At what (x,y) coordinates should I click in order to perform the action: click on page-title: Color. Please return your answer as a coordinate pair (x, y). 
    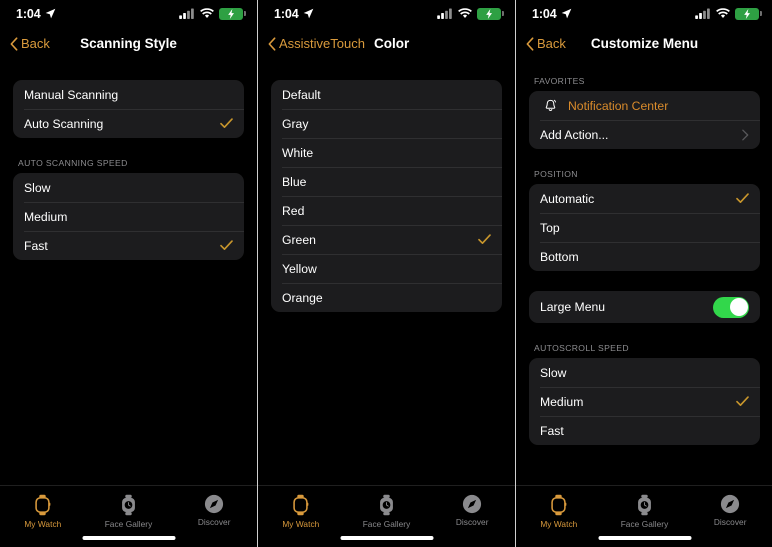
    Looking at the image, I should click on (392, 43).